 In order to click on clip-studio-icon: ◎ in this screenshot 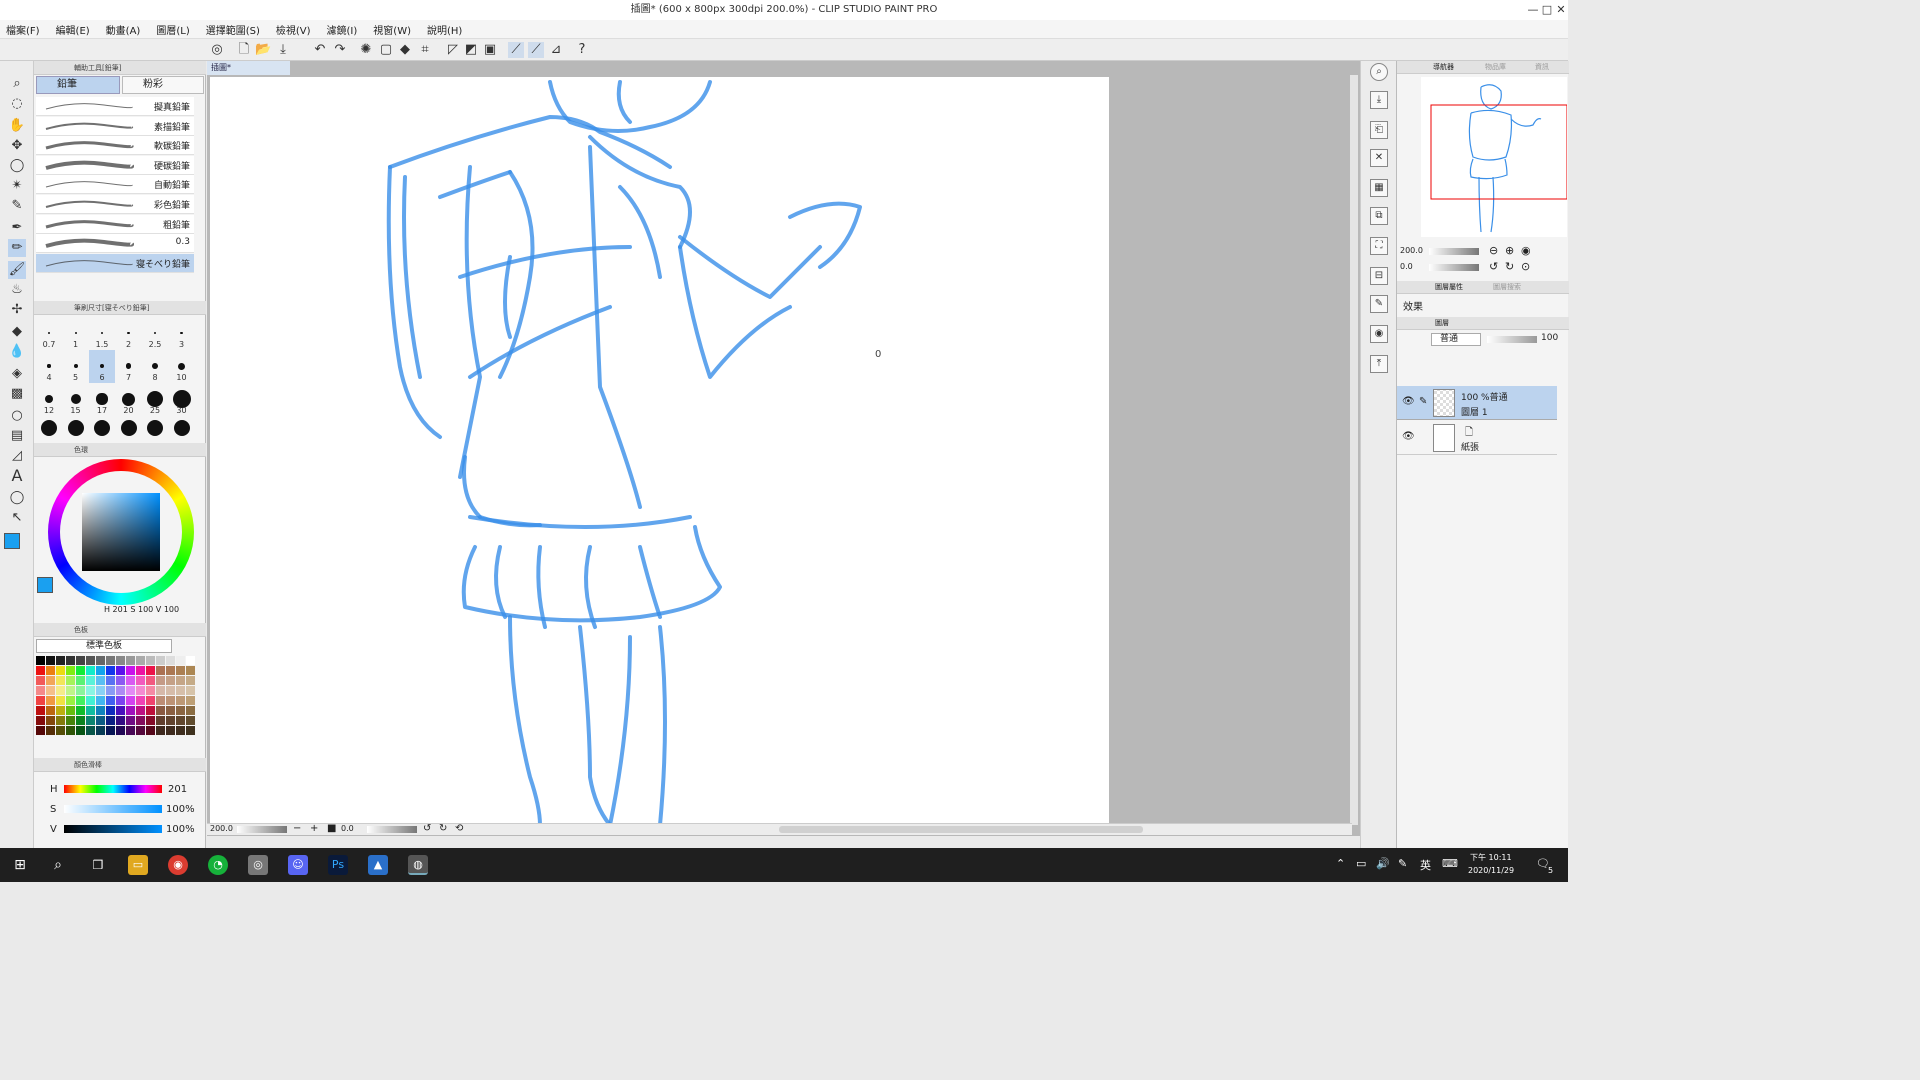, I will do `click(217, 50)`.